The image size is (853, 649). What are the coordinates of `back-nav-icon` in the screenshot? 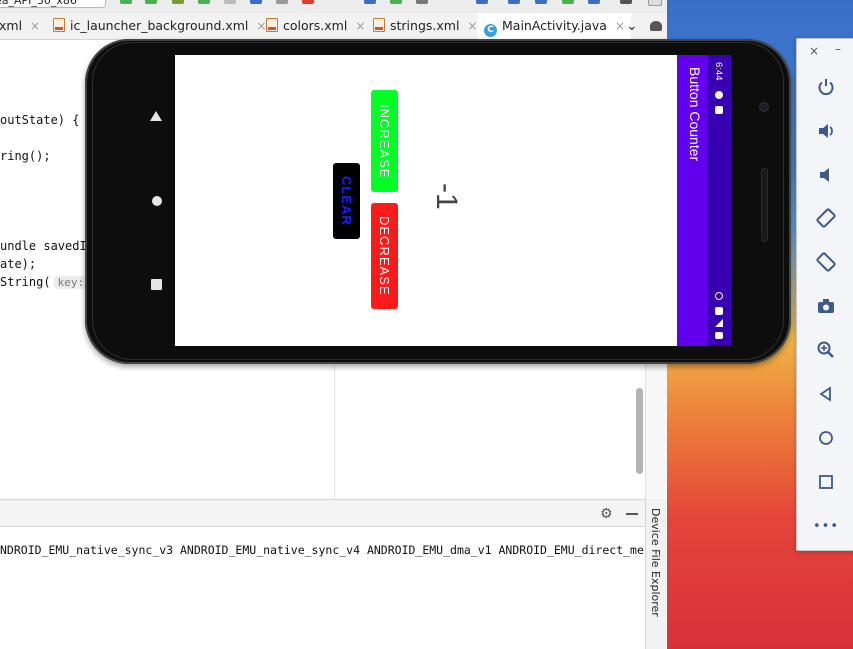 It's located at (156, 116).